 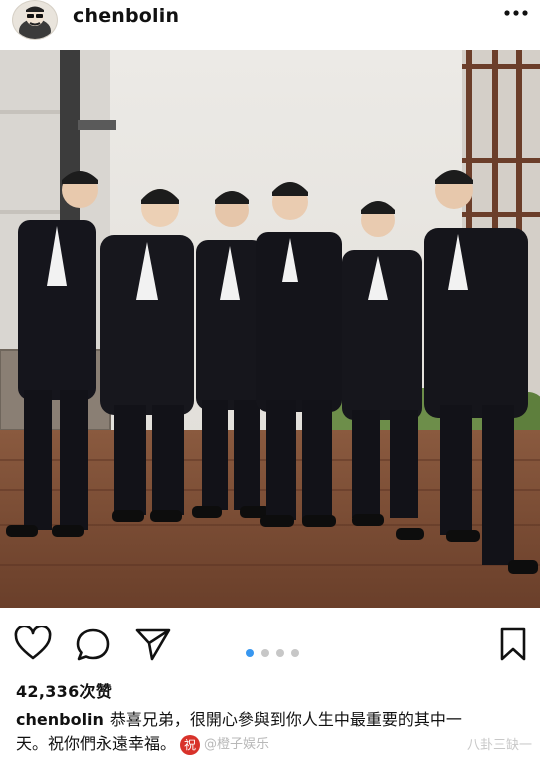 I want to click on caption-username: chenbolin, so click(x=60, y=719).